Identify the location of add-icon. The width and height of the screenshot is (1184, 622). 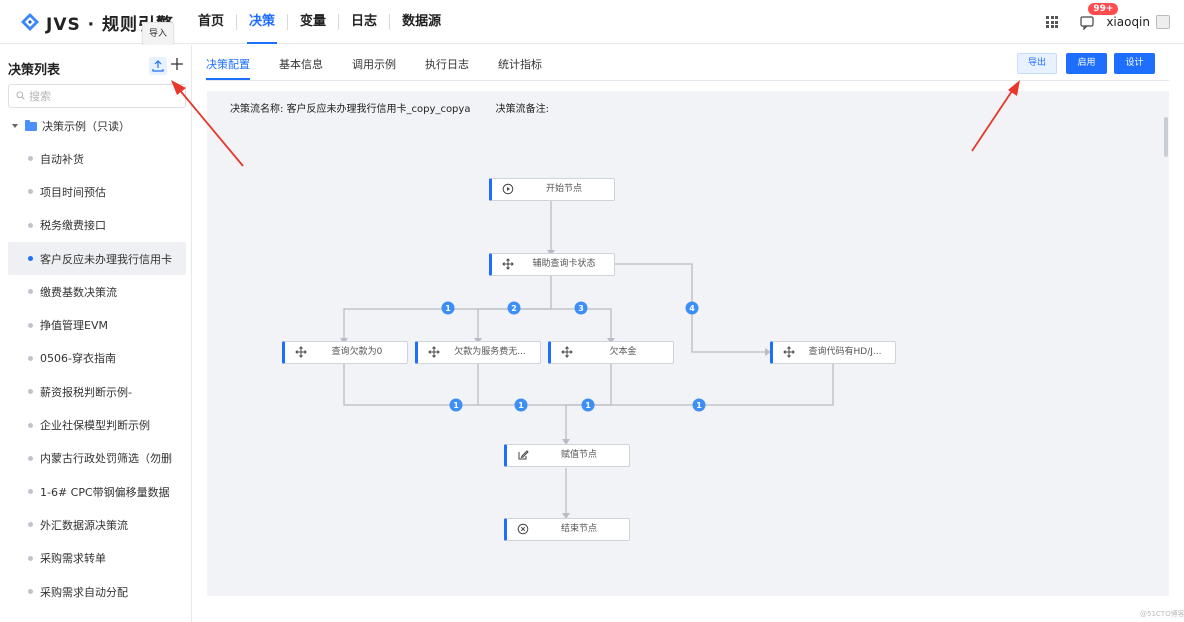
(177, 64).